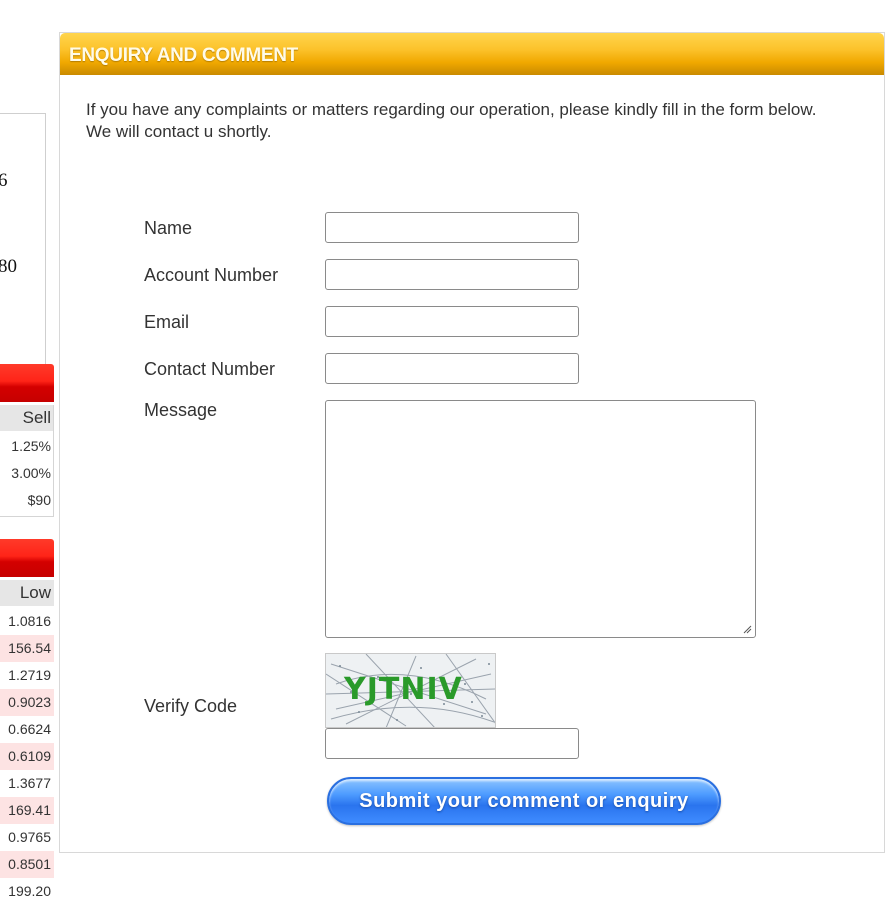  What do you see at coordinates (29, 783) in the screenshot?
I see `low-row: 1.3677` at bounding box center [29, 783].